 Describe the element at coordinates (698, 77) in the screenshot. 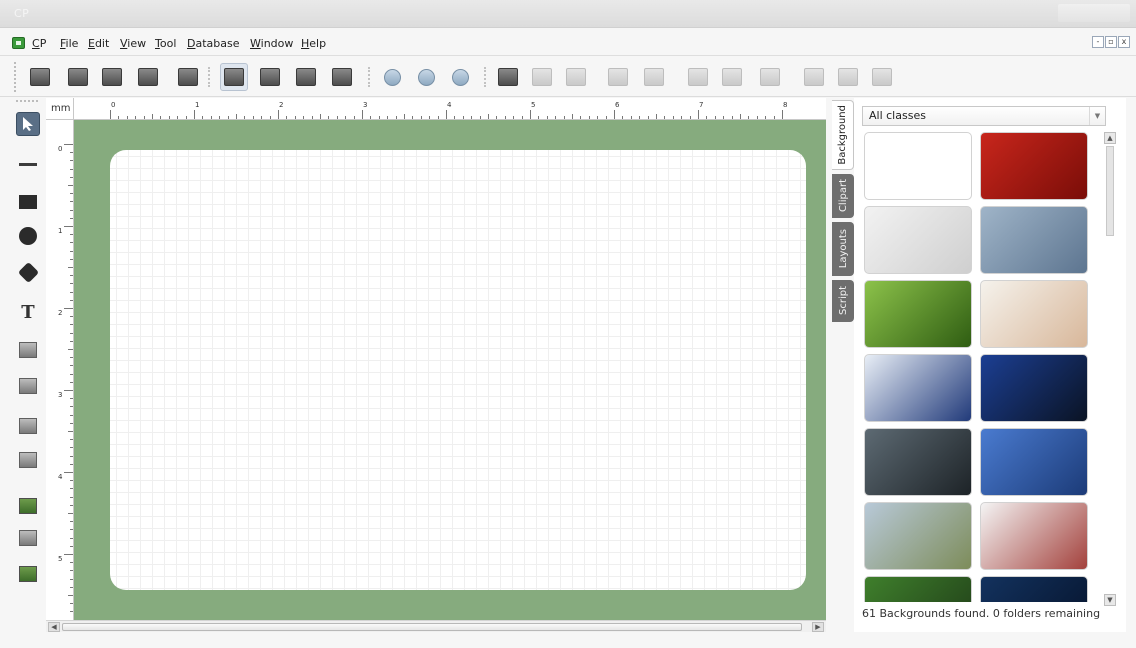

I see `align-bottom-button` at that location.